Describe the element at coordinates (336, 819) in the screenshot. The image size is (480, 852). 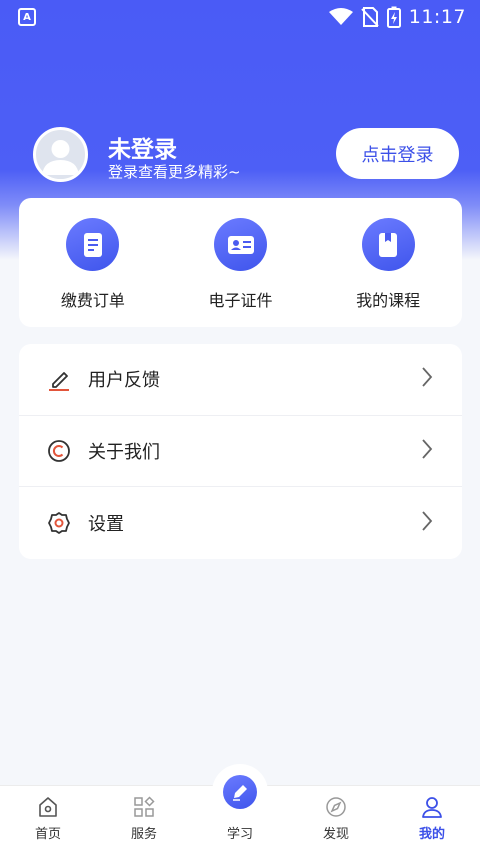
I see `tab-discover: 发现` at that location.